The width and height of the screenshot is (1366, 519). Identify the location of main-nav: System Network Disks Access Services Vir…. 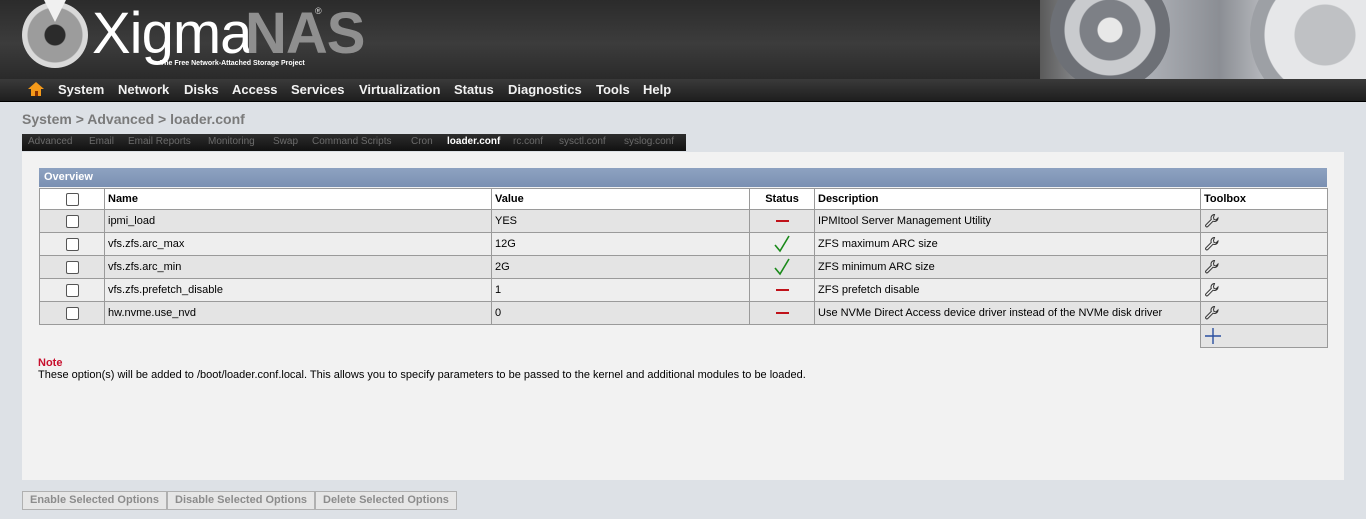
(683, 90).